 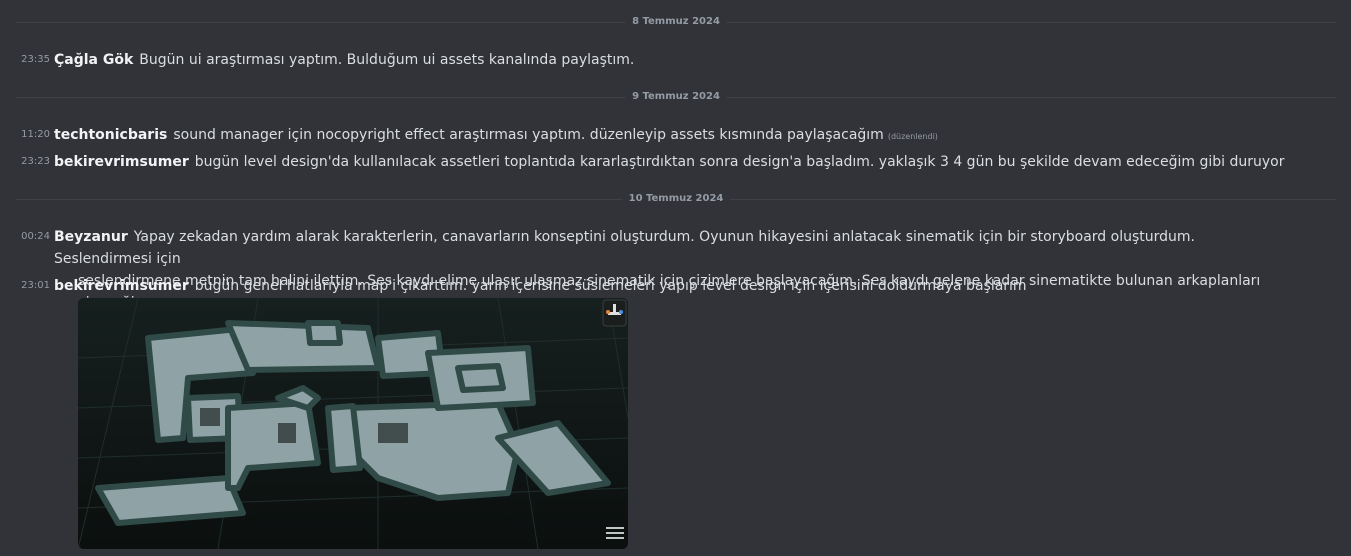 What do you see at coordinates (35, 237) in the screenshot?
I see `message-timestamp: 00:24` at bounding box center [35, 237].